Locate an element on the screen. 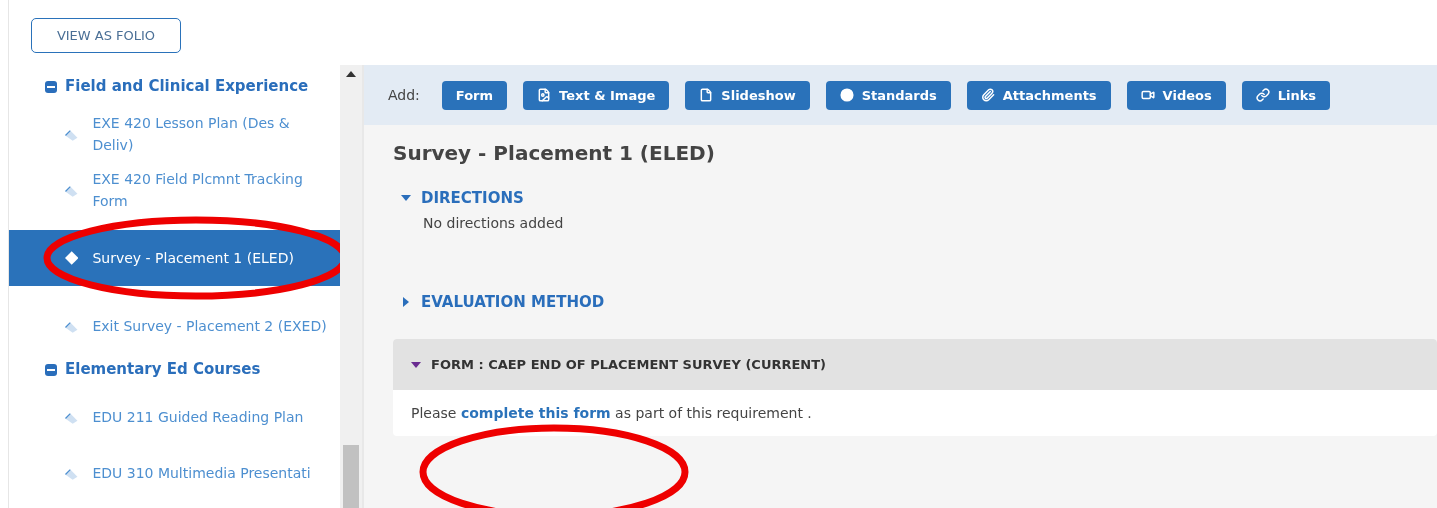 The height and width of the screenshot is (508, 1437). sidebar-item: Exit Survey - Placement 2 (EXED) is located at coordinates (174, 326).